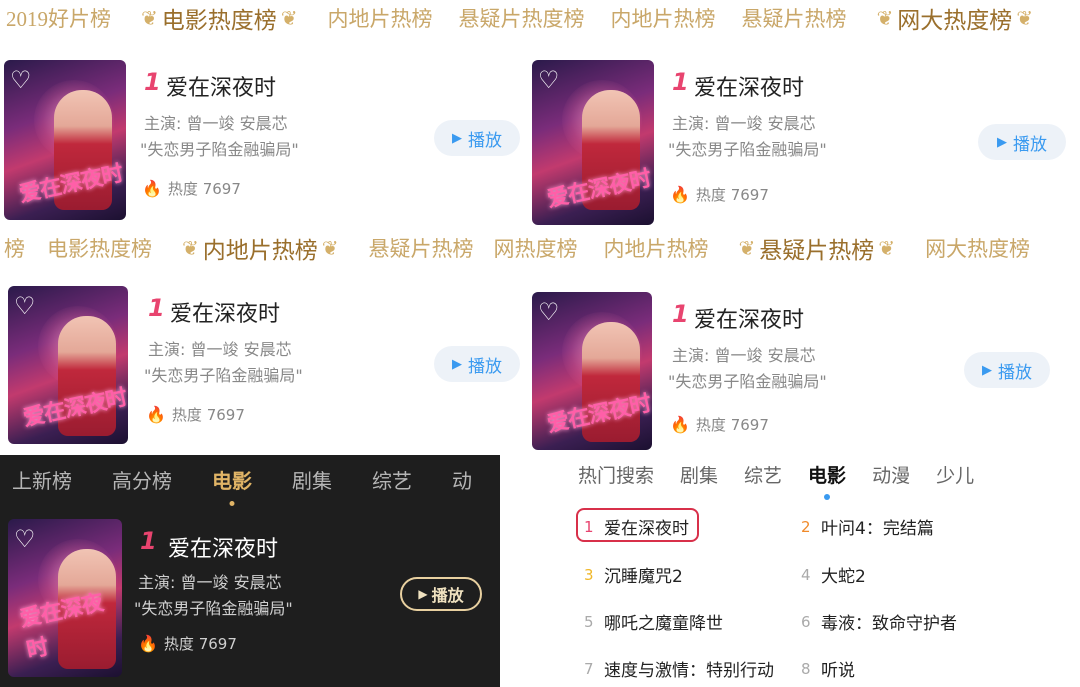  What do you see at coordinates (616, 474) in the screenshot?
I see `tab-hot-search: 热门搜索` at bounding box center [616, 474].